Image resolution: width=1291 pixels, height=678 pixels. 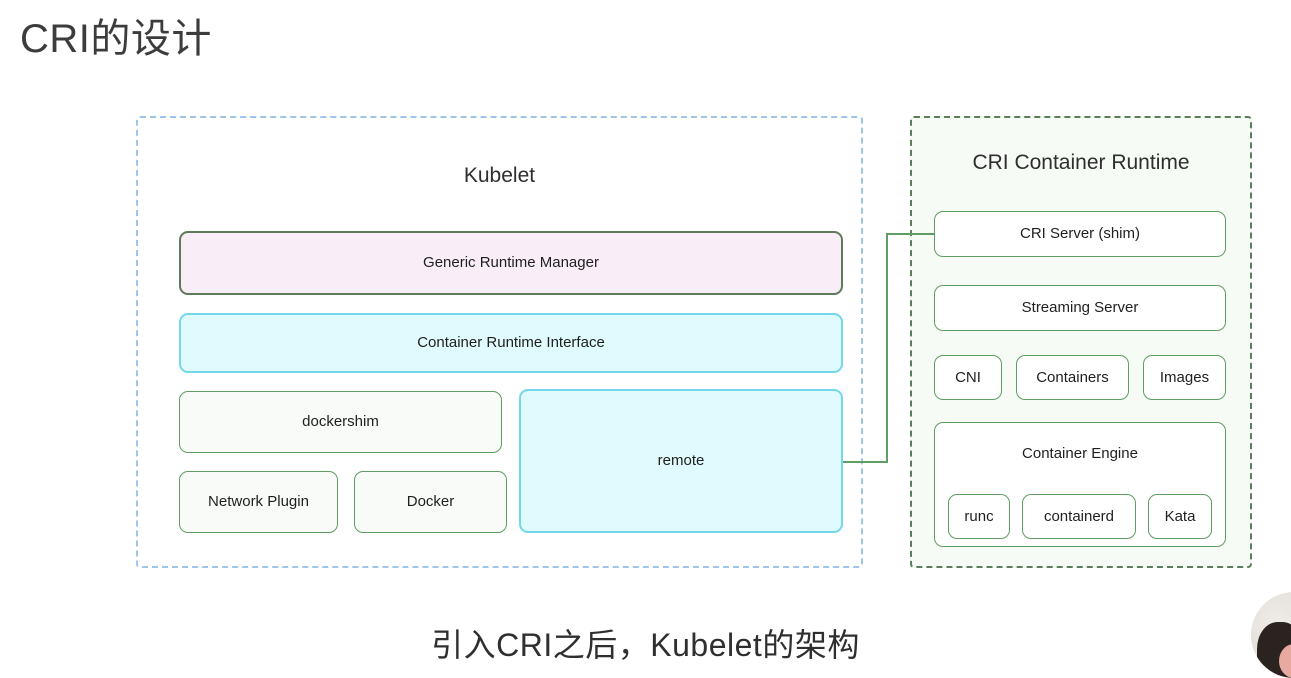 I want to click on node-label: dockershim, so click(x=340, y=421).